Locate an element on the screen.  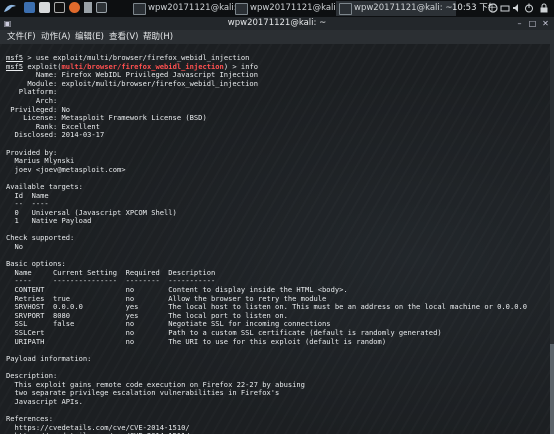
menu-help: 帮助(H) is located at coordinates (158, 37).